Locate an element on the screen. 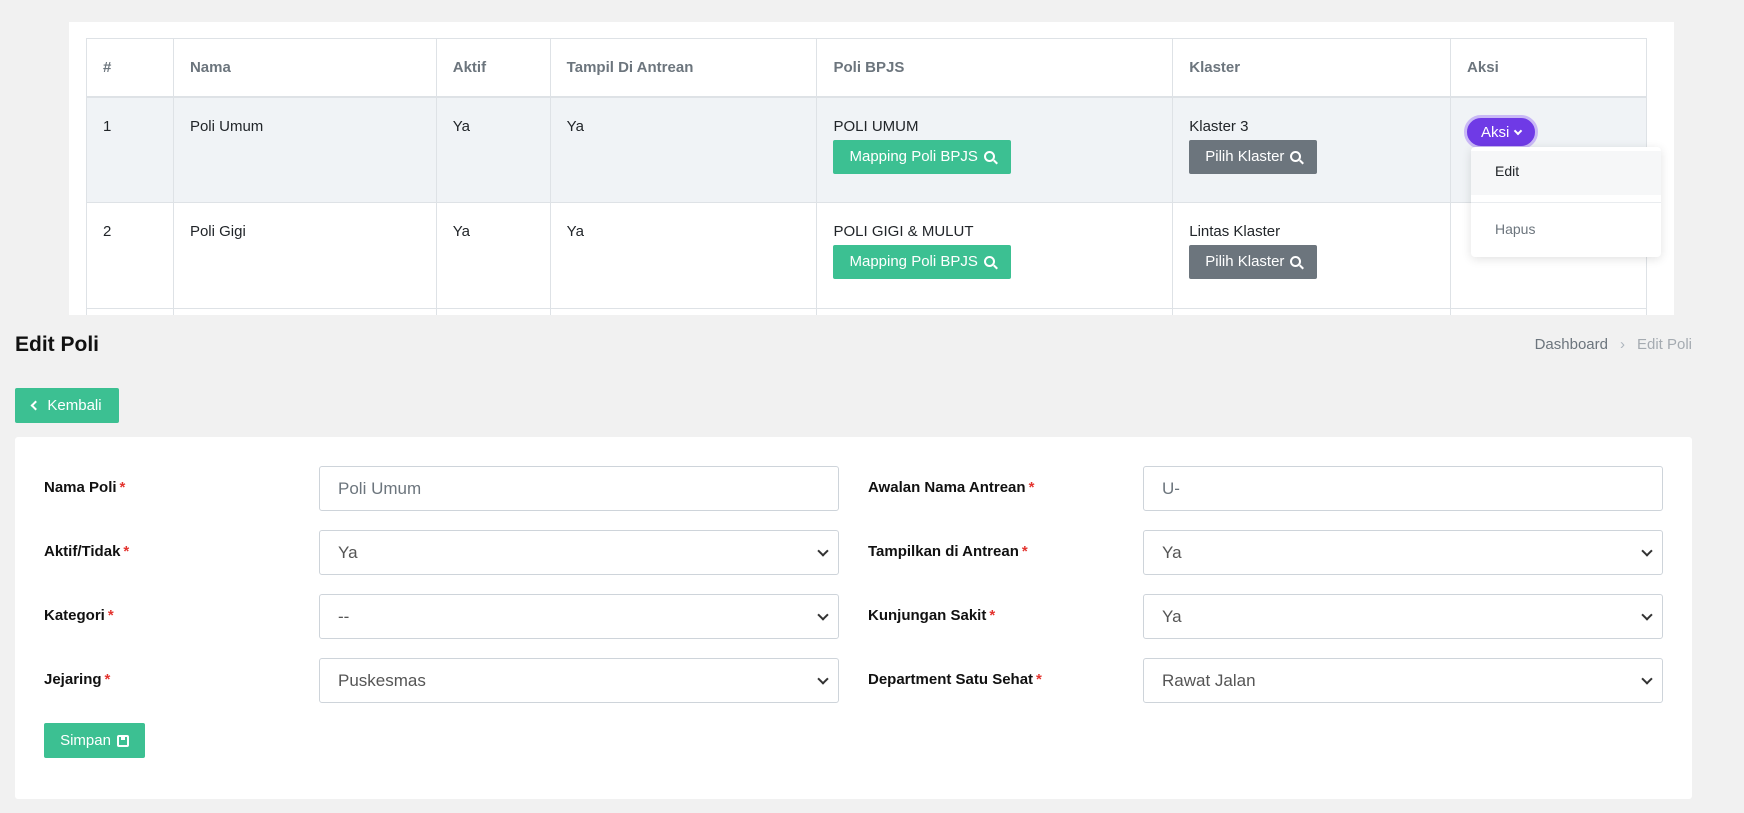 Image resolution: width=1744 pixels, height=813 pixels. cell-poli-bpjs: POLI UMUM Mapping Poli BPJS is located at coordinates (995, 149).